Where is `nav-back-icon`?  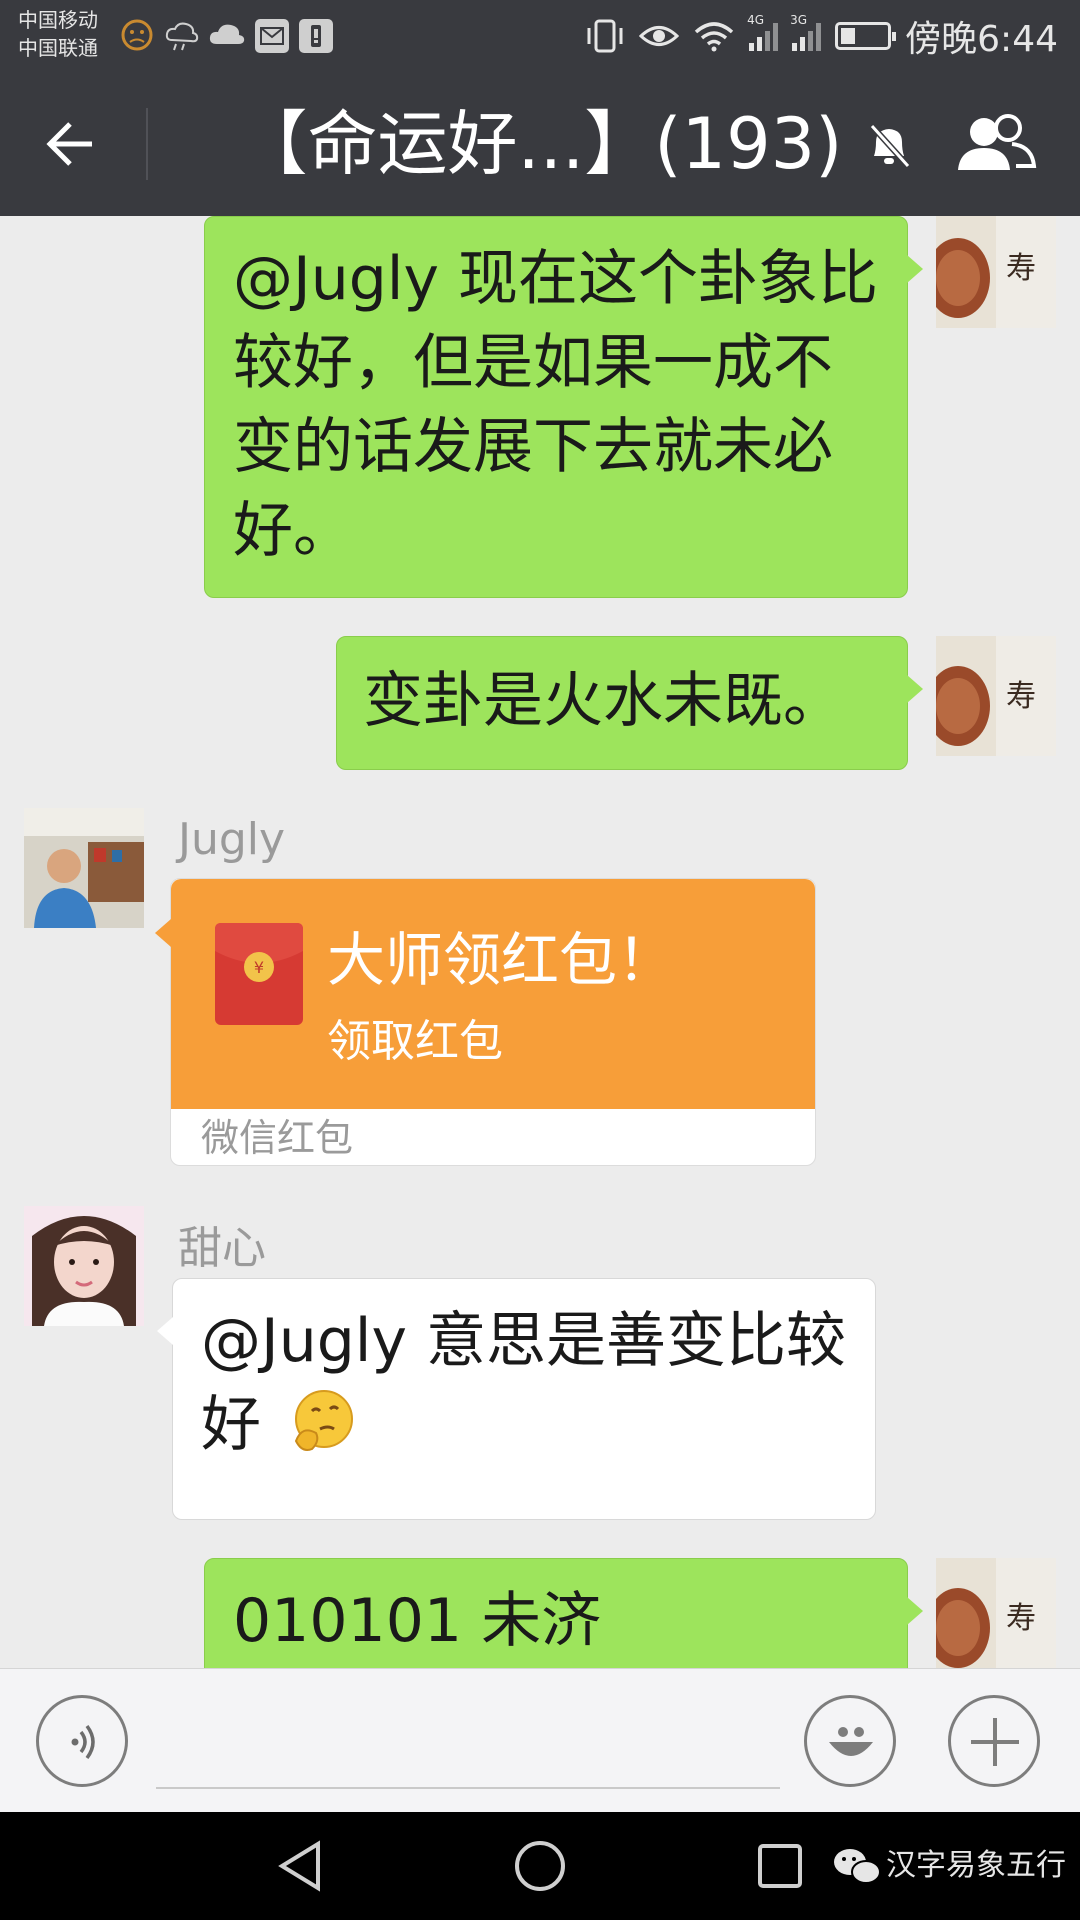 nav-back-icon is located at coordinates (300, 1866).